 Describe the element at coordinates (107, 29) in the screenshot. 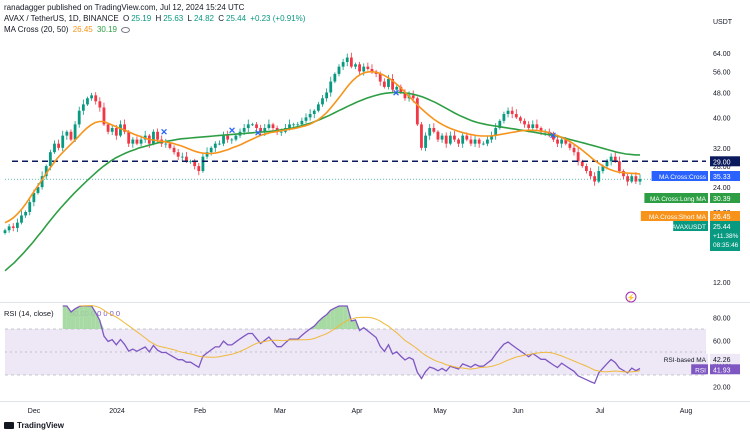

I see `ma-long-value: 30.19` at that location.